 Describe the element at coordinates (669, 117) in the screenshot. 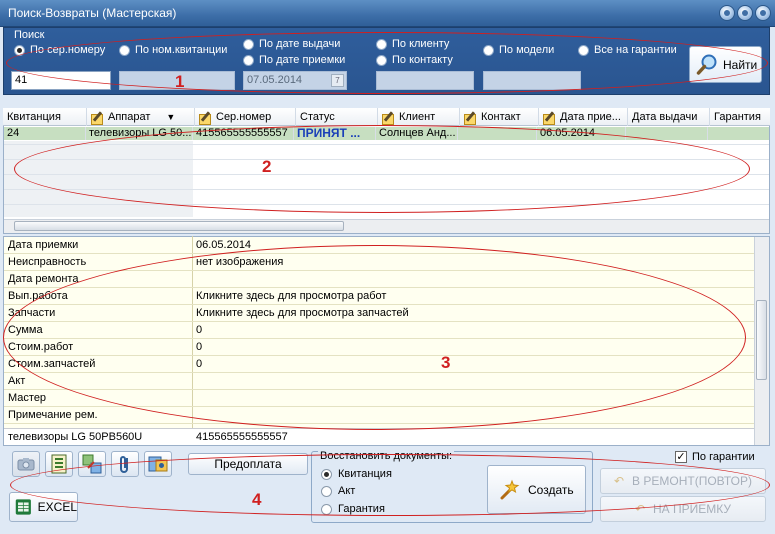

I see `col-issue-date: Дата выдачи` at that location.